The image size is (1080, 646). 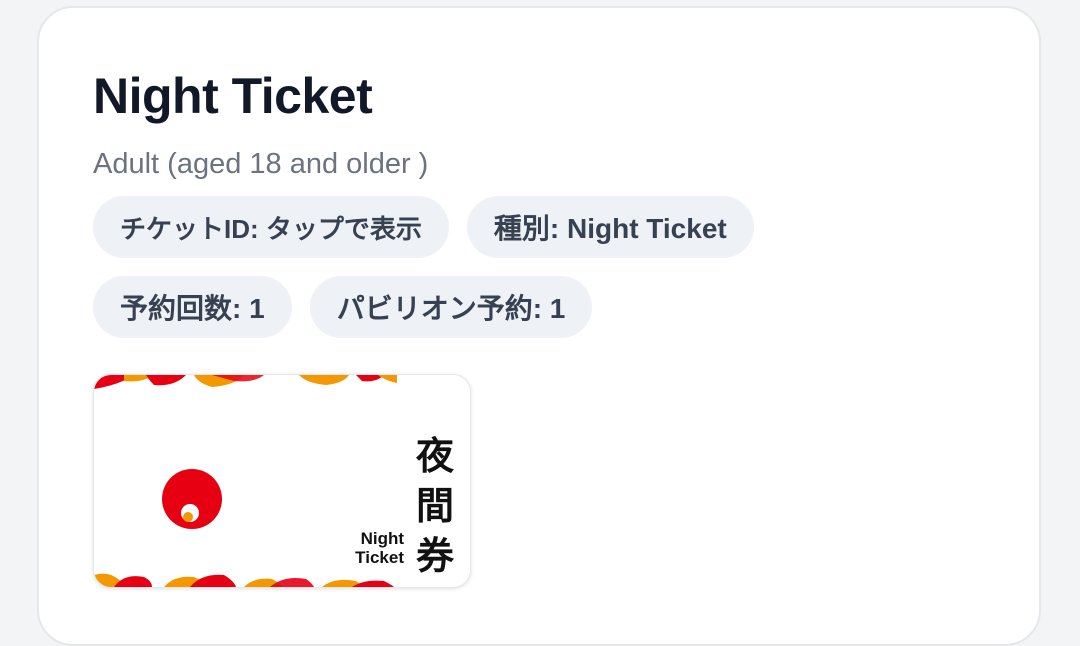 I want to click on chip-row: 予約回数: 1 パビリオン予約: 1, so click(x=343, y=307).